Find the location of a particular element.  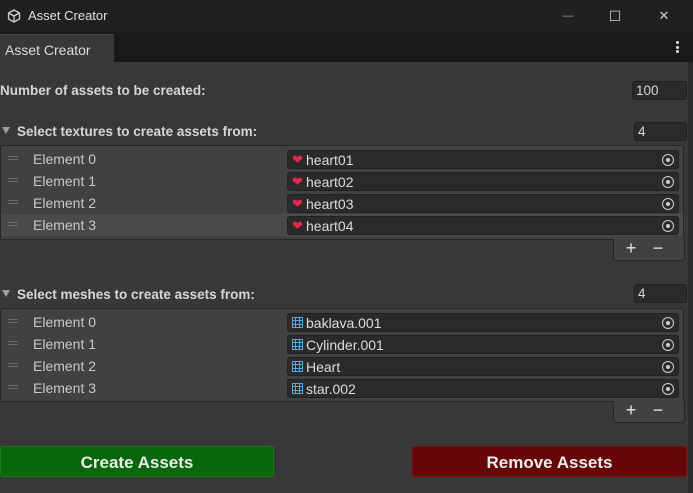

list-item: Element 1 Cylinder.001 is located at coordinates (342, 344).